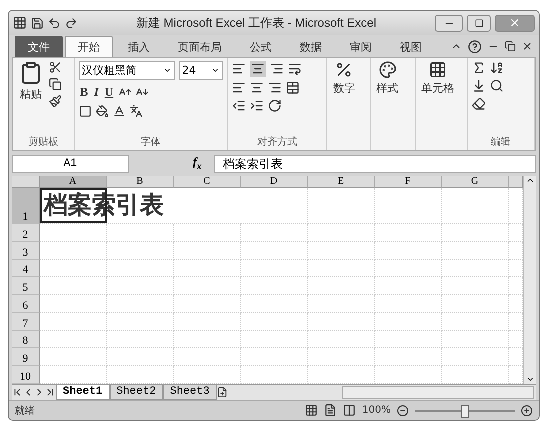 This screenshot has width=546, height=425. What do you see at coordinates (275, 106) in the screenshot?
I see `orientation-icon` at bounding box center [275, 106].